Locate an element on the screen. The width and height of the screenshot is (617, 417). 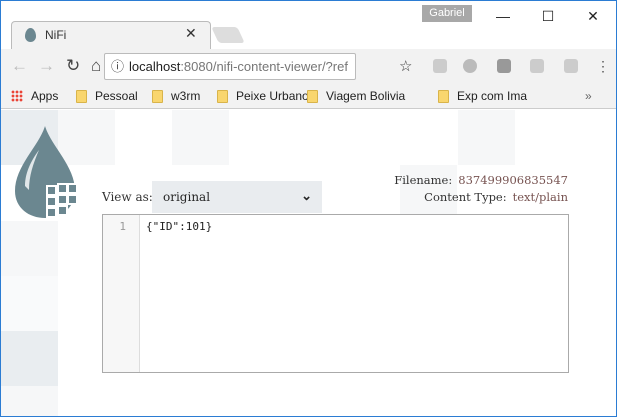
content-type-row: Content Type: text/plain is located at coordinates (496, 197).